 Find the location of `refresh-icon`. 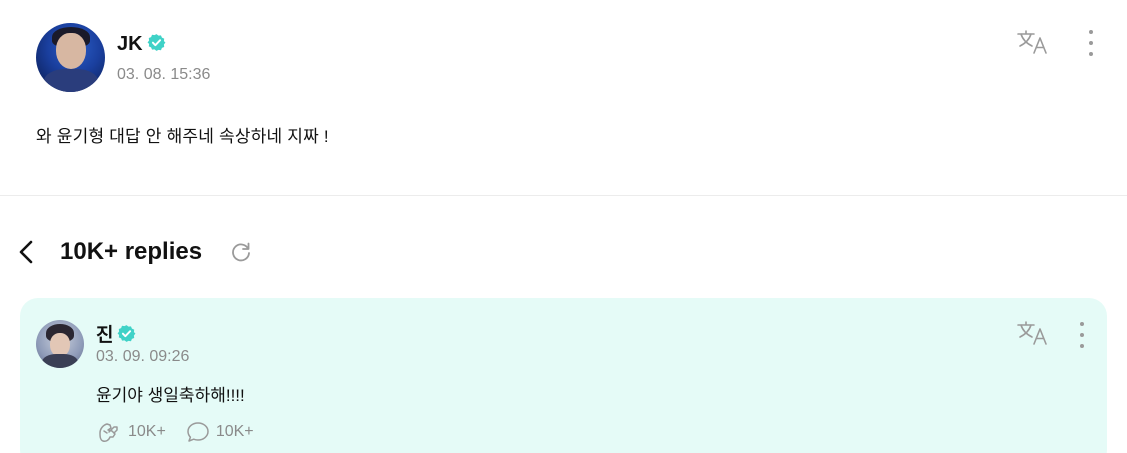

refresh-icon is located at coordinates (241, 252).